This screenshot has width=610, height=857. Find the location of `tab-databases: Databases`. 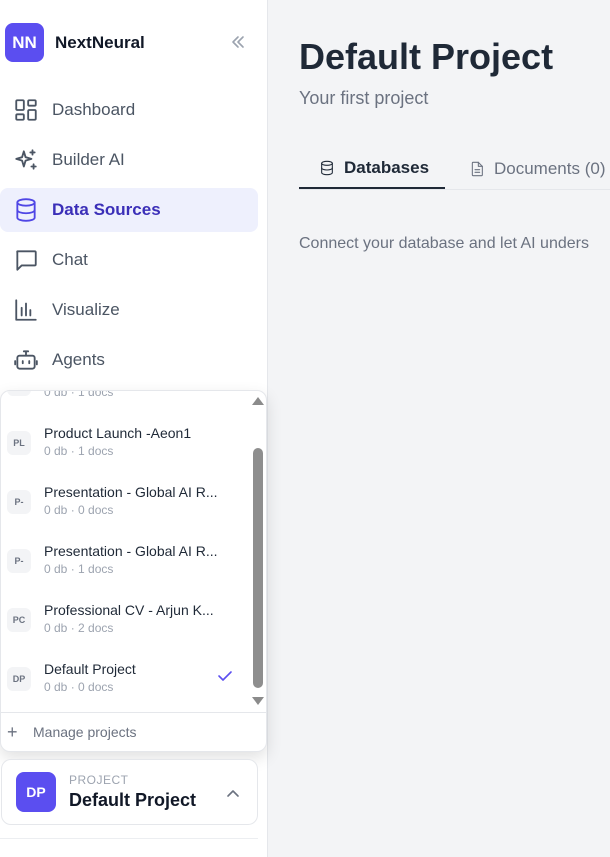

tab-databases: Databases is located at coordinates (372, 168).